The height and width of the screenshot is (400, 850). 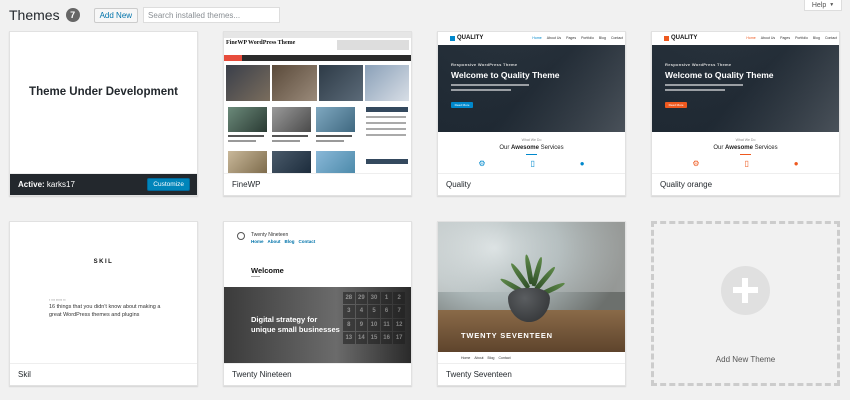 I want to click on page-title: Themes, so click(x=34, y=15).